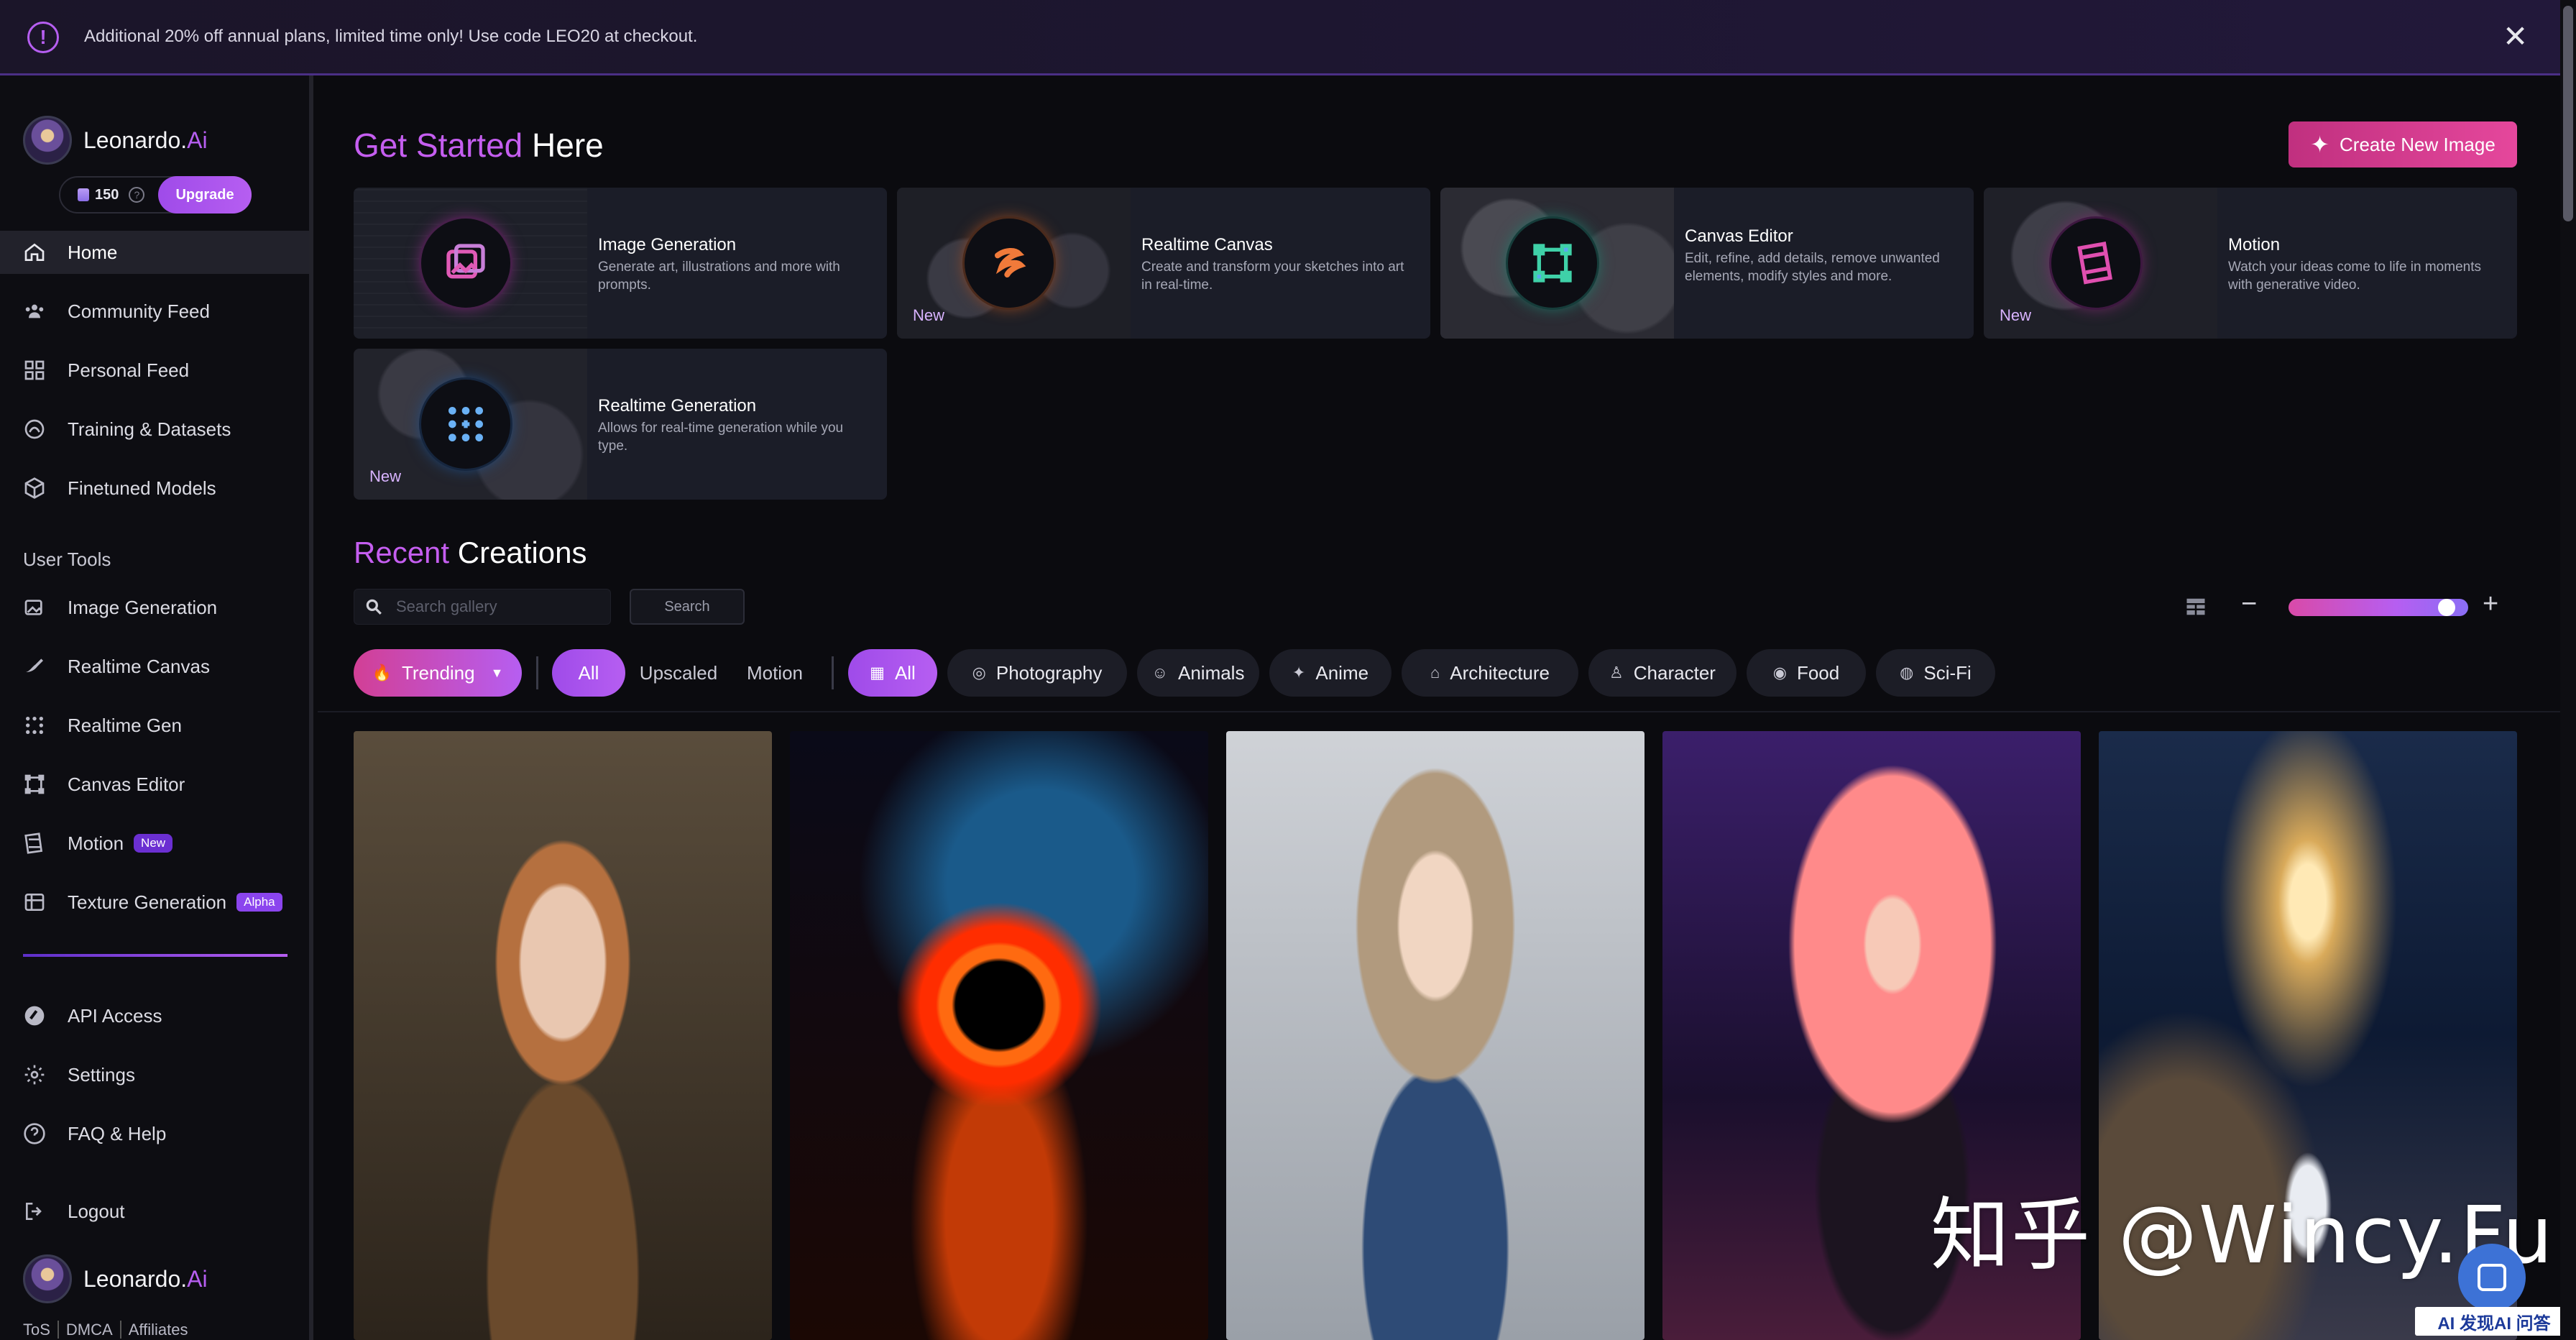  Describe the element at coordinates (34, 488) in the screenshot. I see `cube-icon` at that location.